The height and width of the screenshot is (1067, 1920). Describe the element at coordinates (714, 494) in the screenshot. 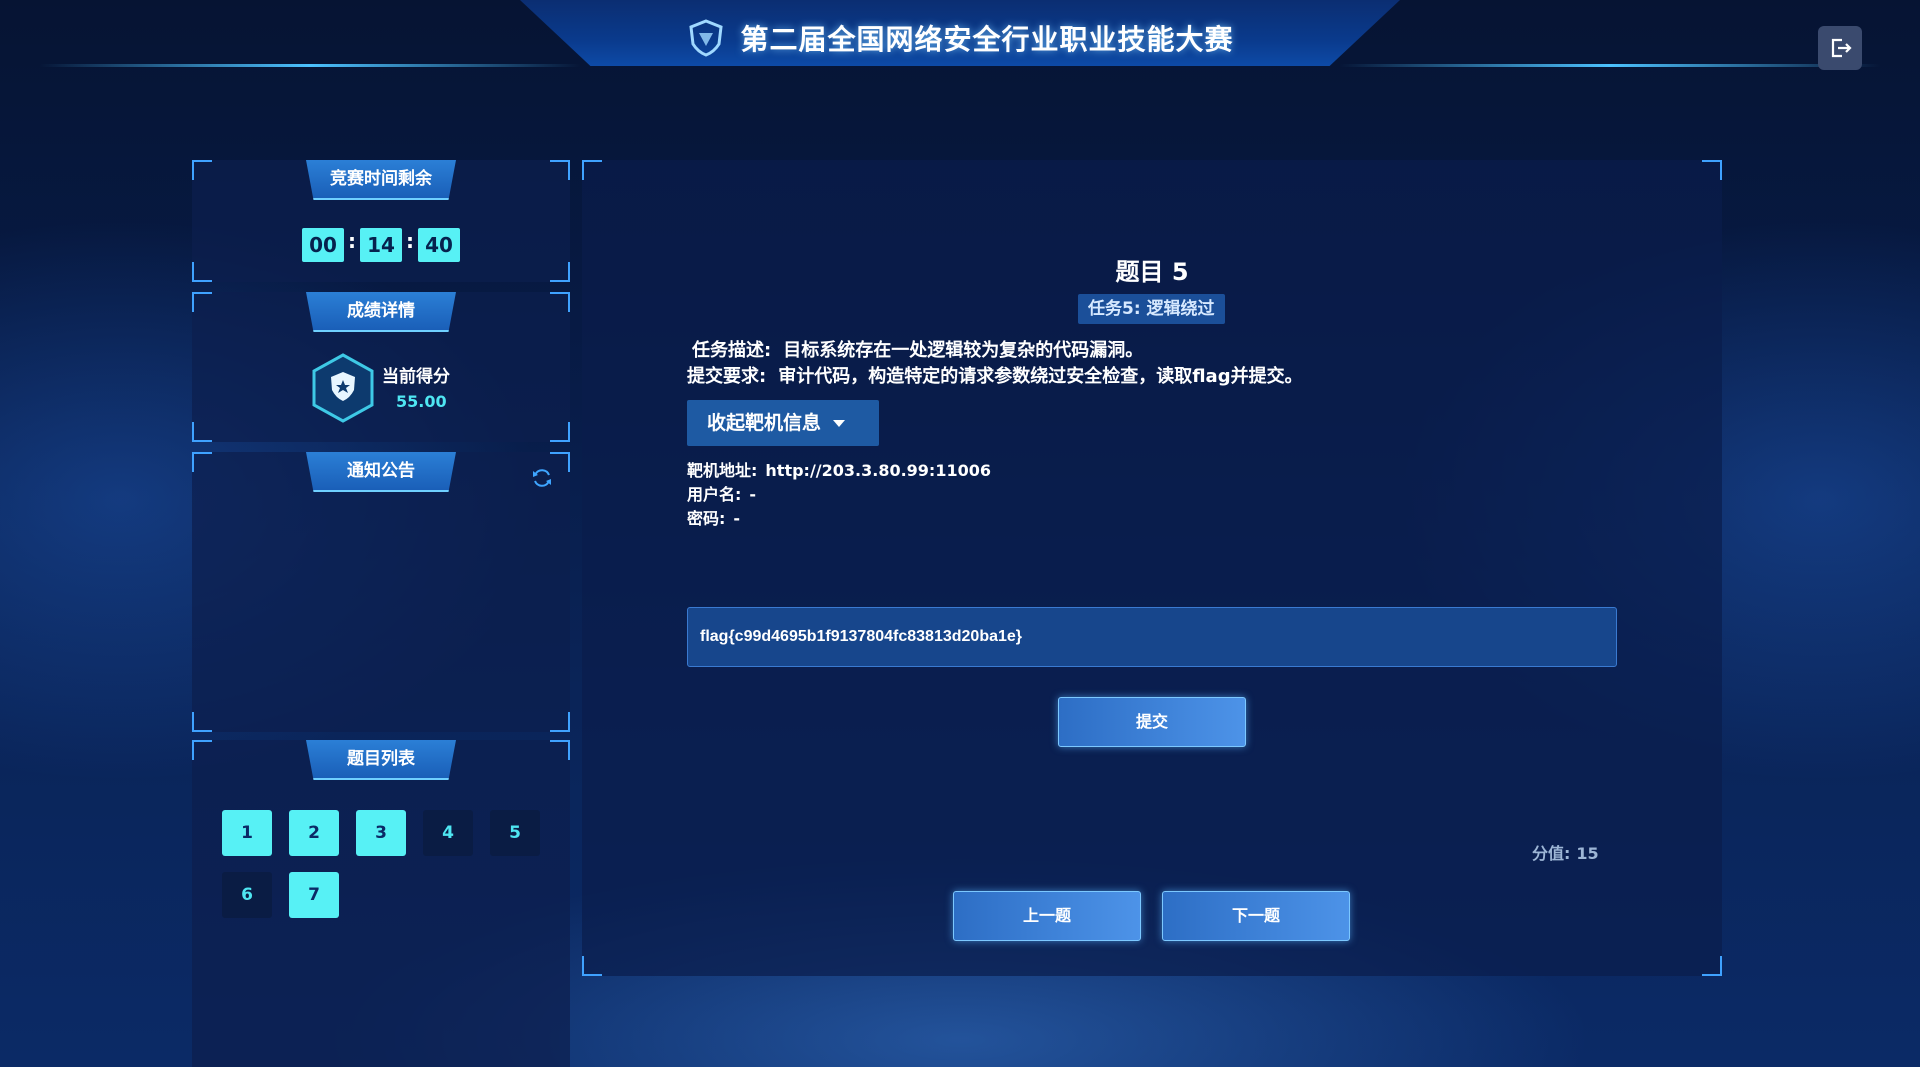

I see `username-key: 用户名:` at that location.